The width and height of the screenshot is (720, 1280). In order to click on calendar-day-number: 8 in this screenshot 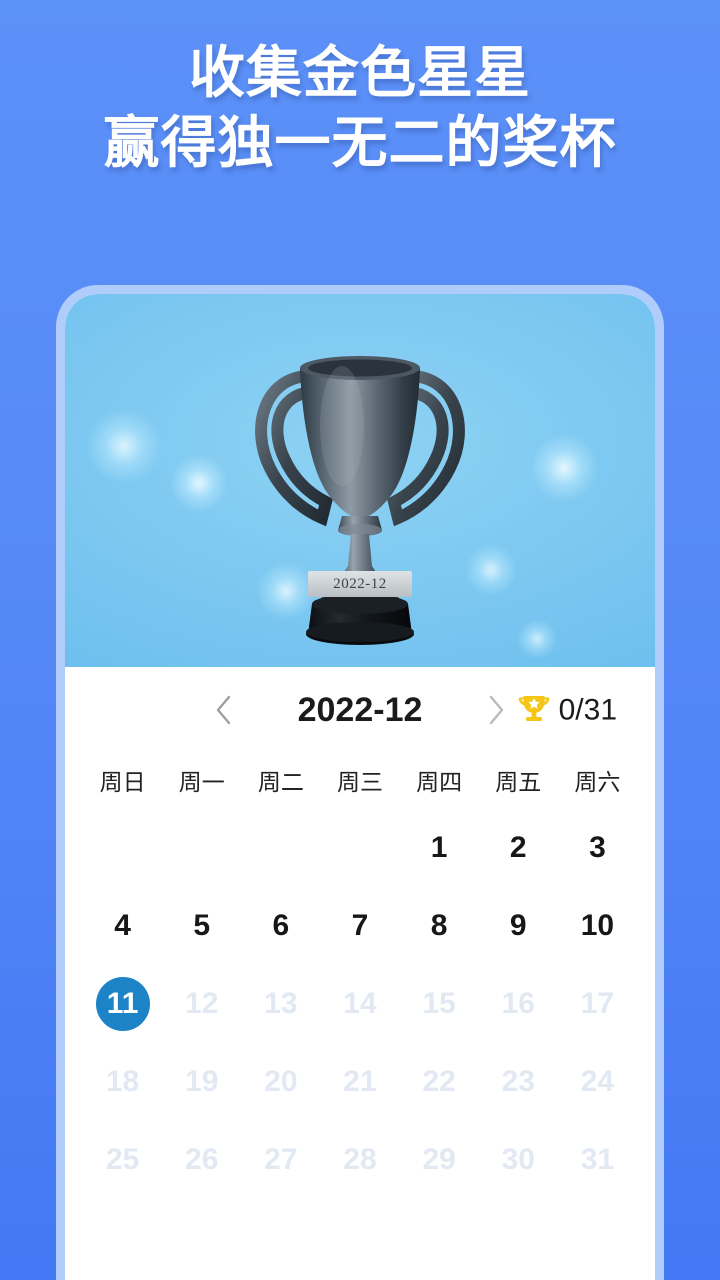, I will do `click(439, 925)`.